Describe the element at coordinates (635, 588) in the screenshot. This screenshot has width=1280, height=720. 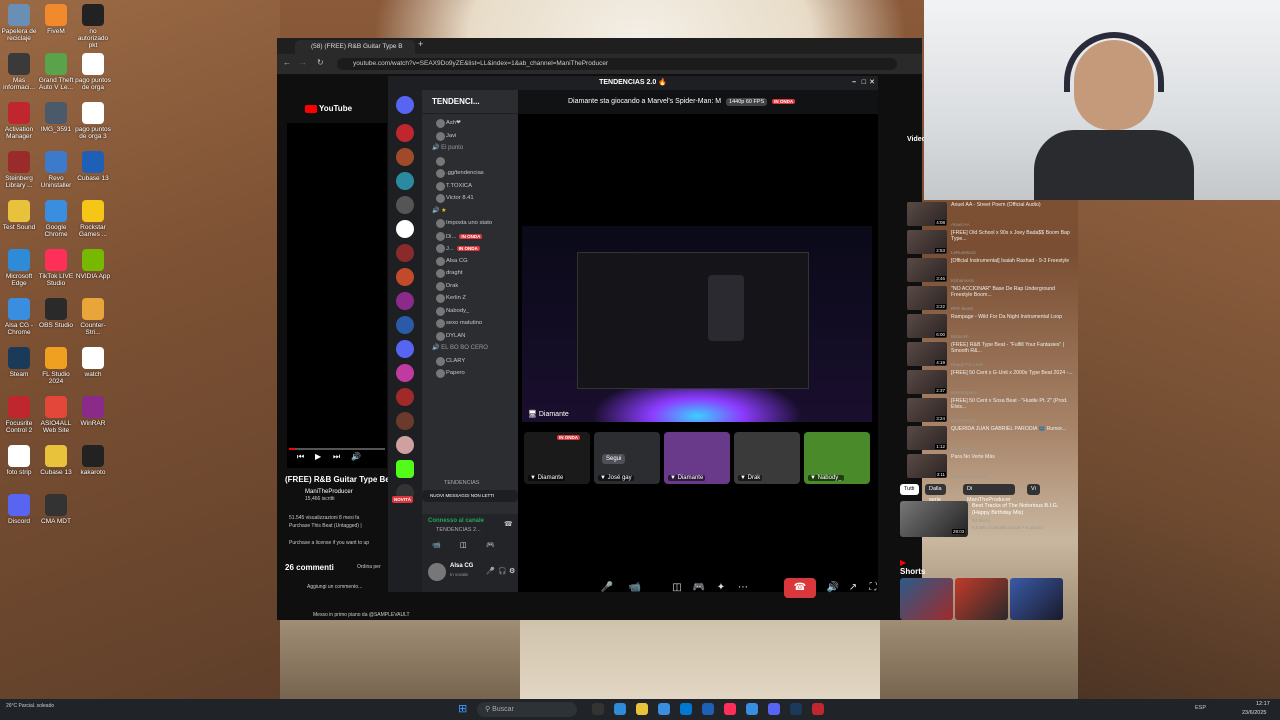
I see `camera-off-icon: 📹` at that location.